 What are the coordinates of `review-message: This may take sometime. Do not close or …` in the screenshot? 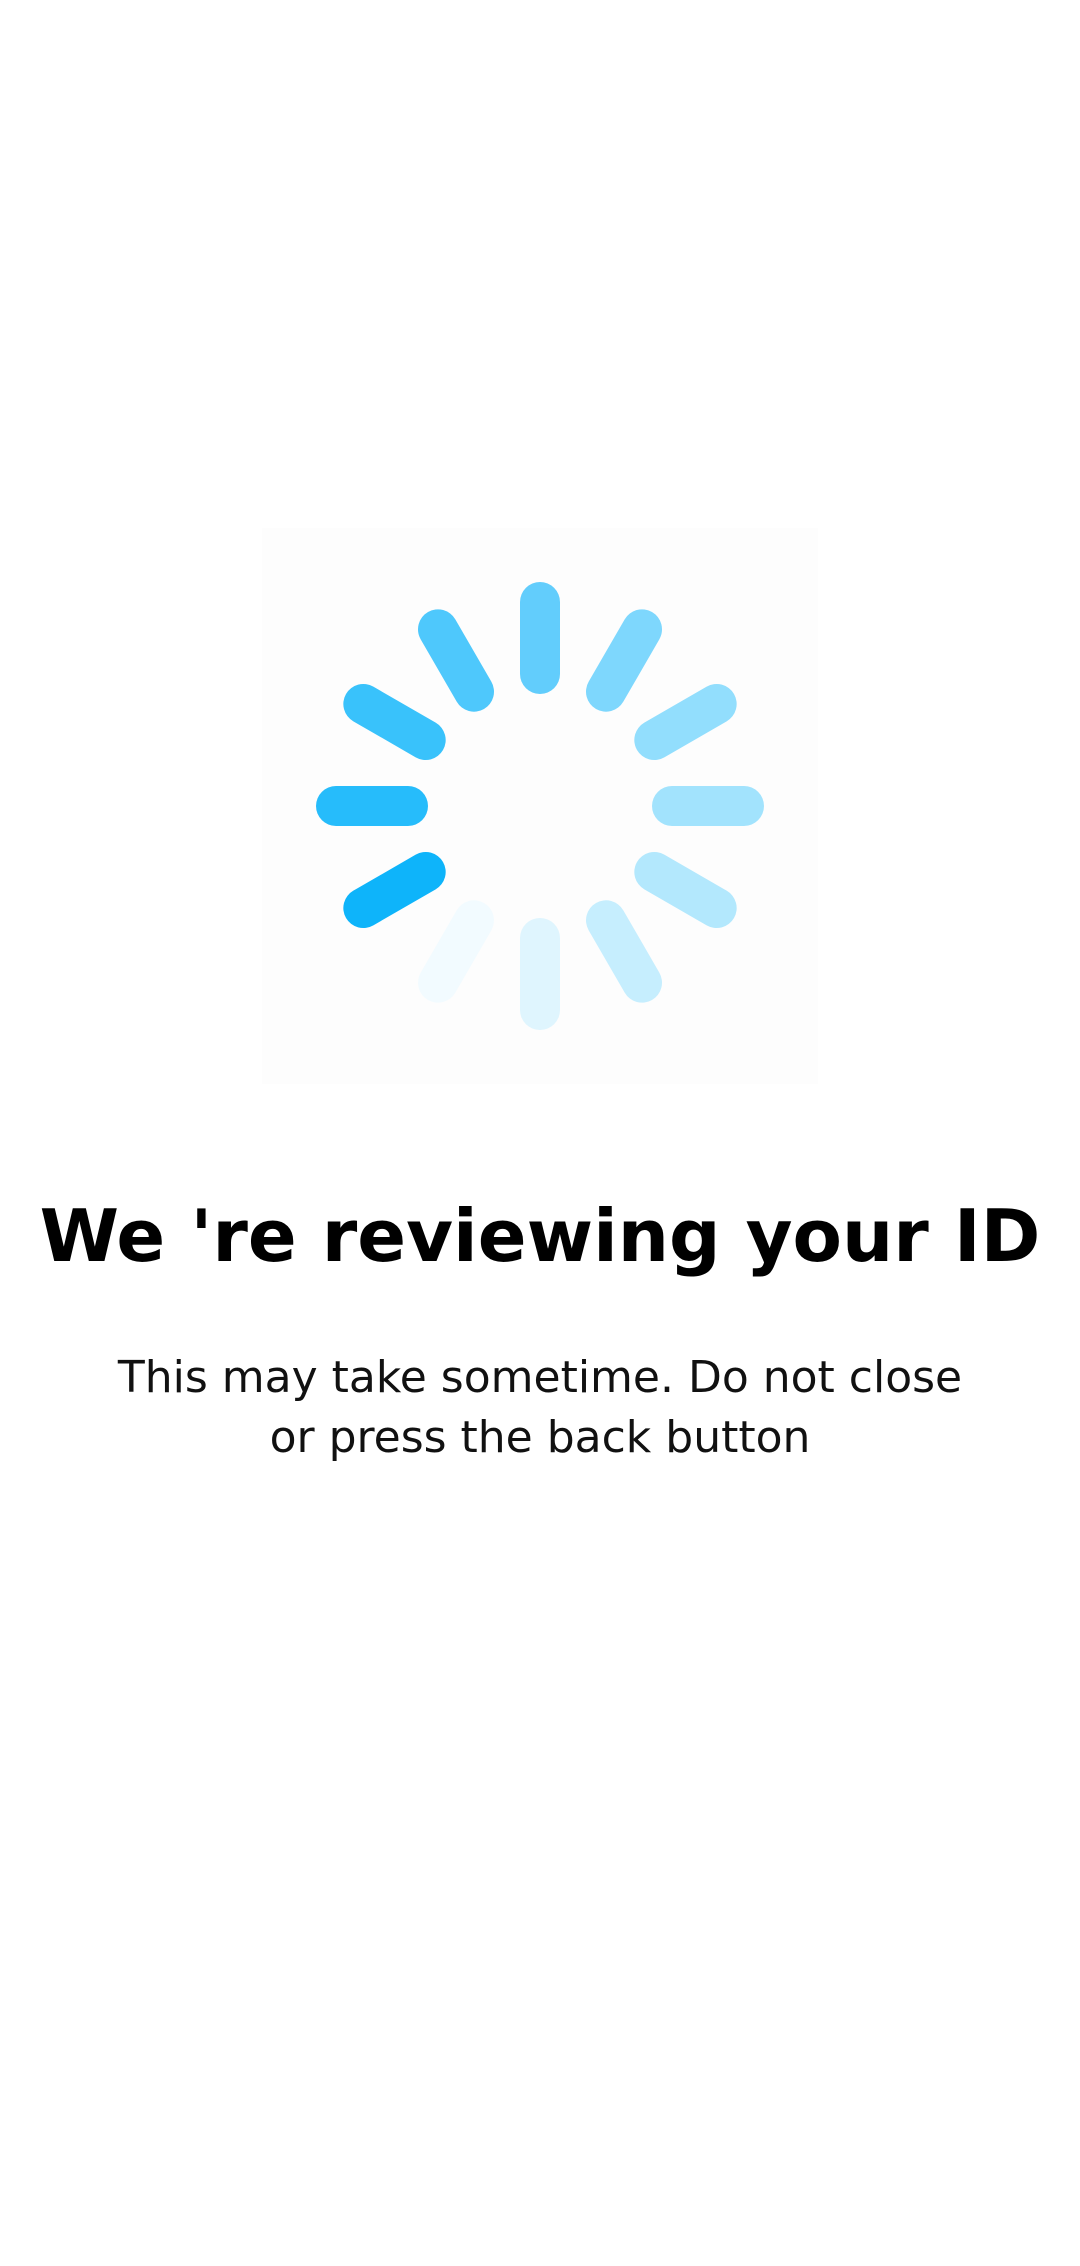 It's located at (540, 1407).